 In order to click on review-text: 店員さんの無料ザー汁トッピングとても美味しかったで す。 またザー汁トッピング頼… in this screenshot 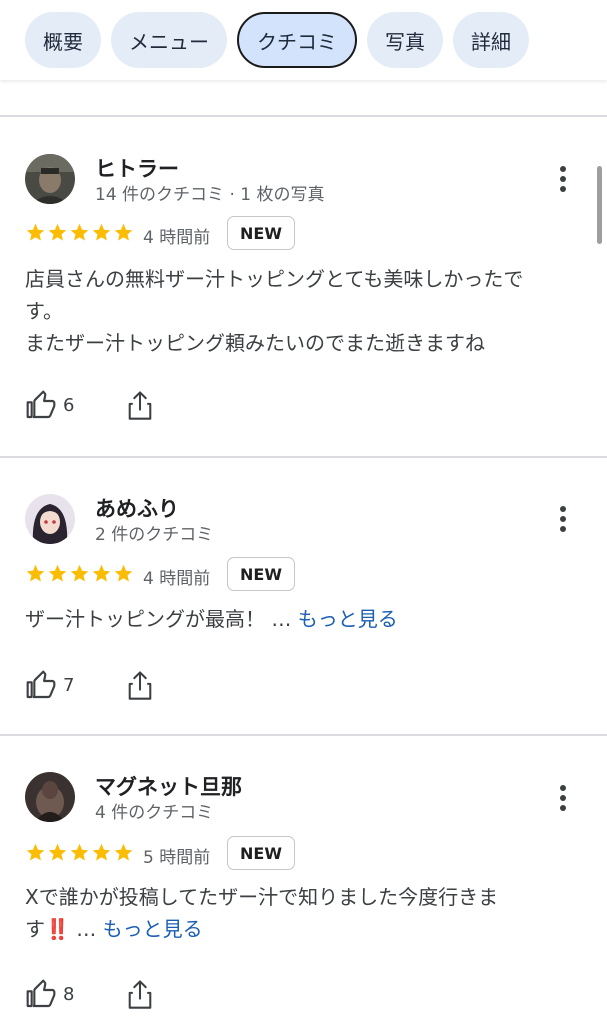, I will do `click(274, 311)`.